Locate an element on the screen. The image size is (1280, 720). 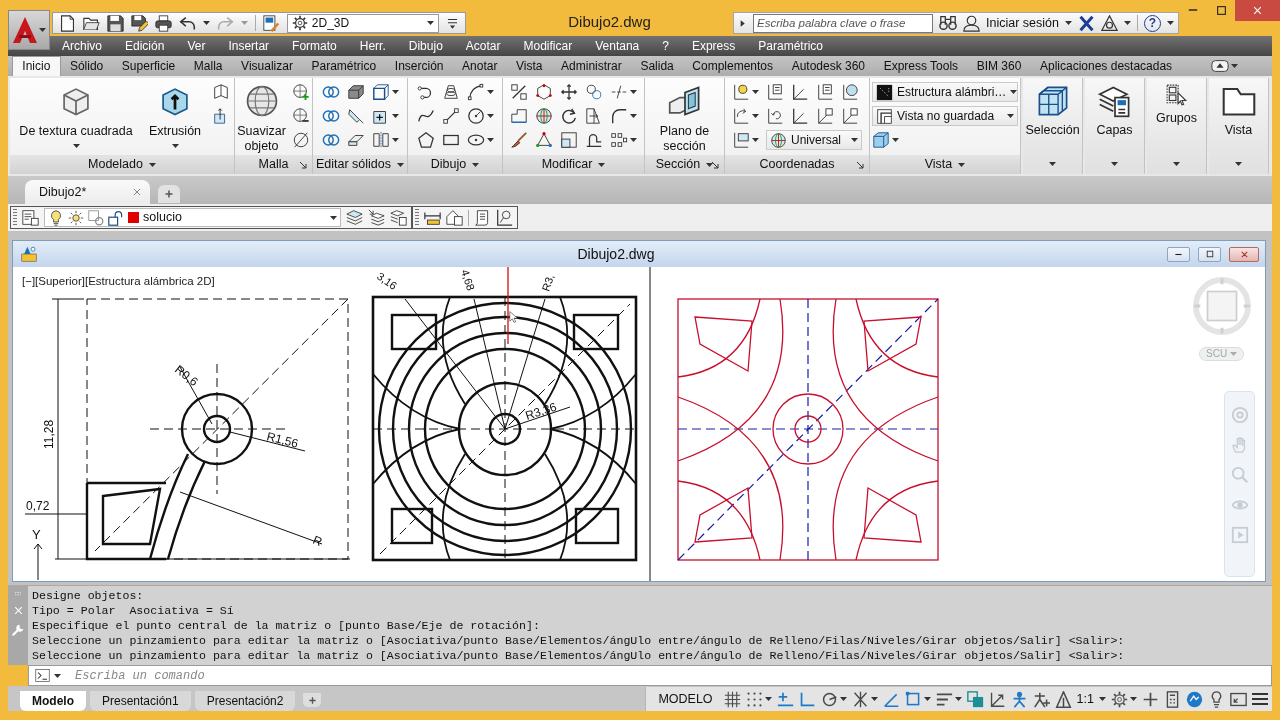
user-icon is located at coordinates (971, 23).